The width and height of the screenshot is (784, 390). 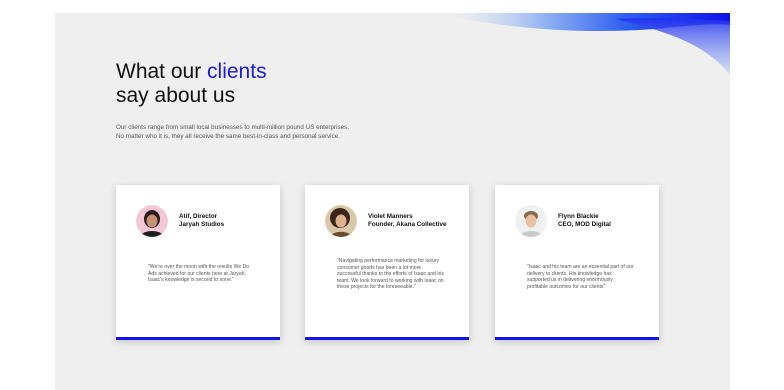 I want to click on testimonial-author: Violet Manners Founder, Akana Collective, so click(x=407, y=220).